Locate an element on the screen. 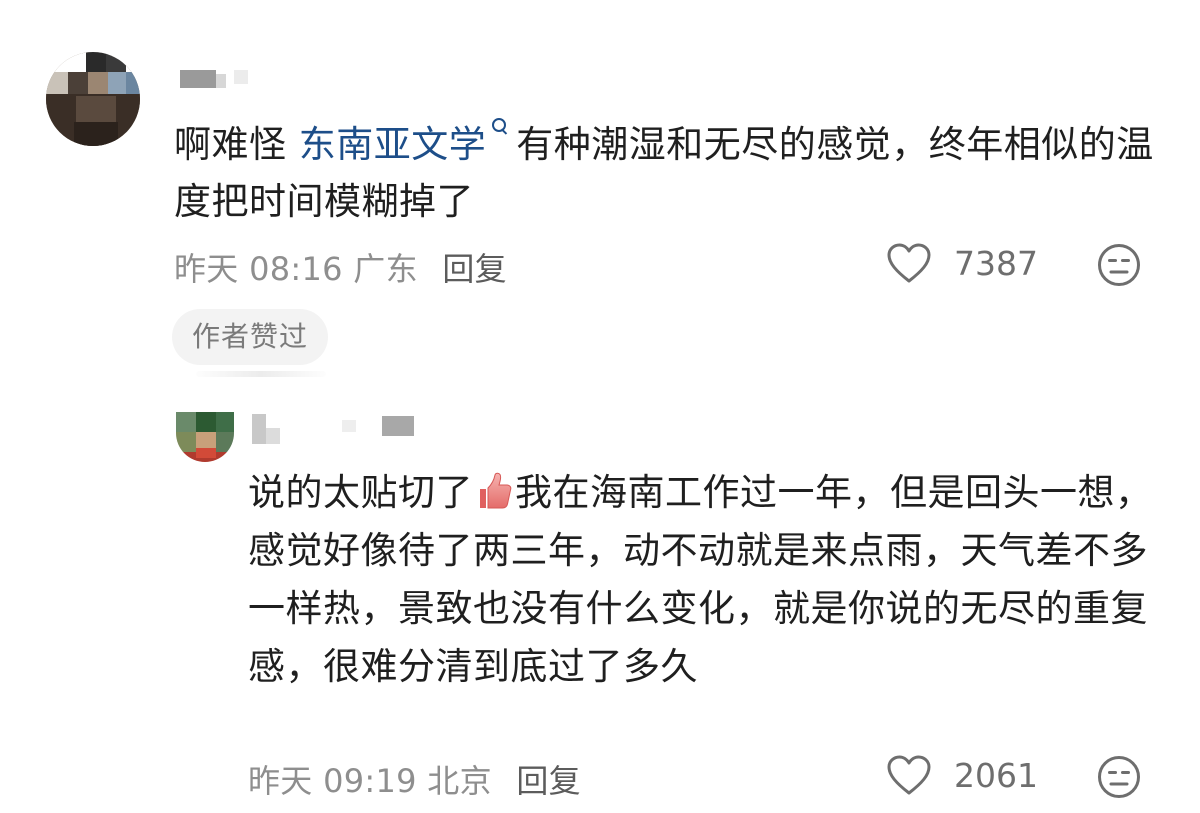  comment-meta: 昨天 09:19 北京 回复 is located at coordinates (414, 779).